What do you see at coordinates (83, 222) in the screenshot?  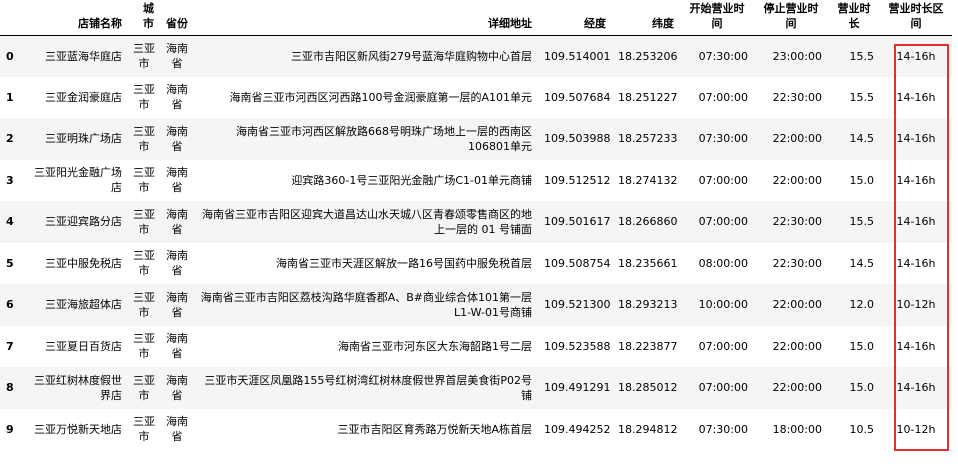 I see `store-name-cell: 三亚迎宾路分店` at bounding box center [83, 222].